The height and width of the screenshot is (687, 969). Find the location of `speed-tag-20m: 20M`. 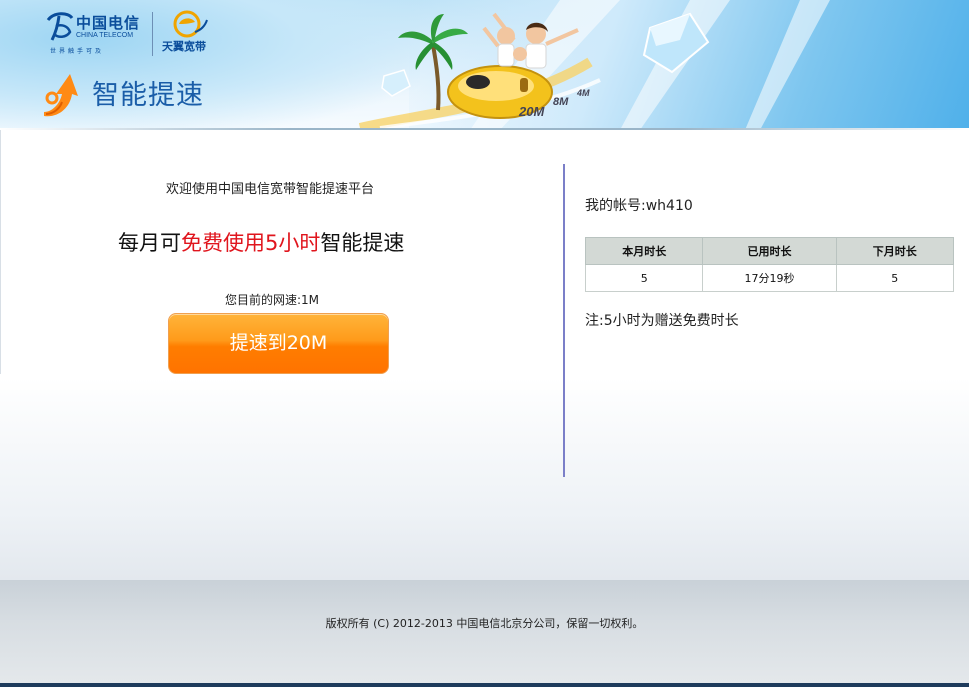

speed-tag-20m: 20M is located at coordinates (532, 111).